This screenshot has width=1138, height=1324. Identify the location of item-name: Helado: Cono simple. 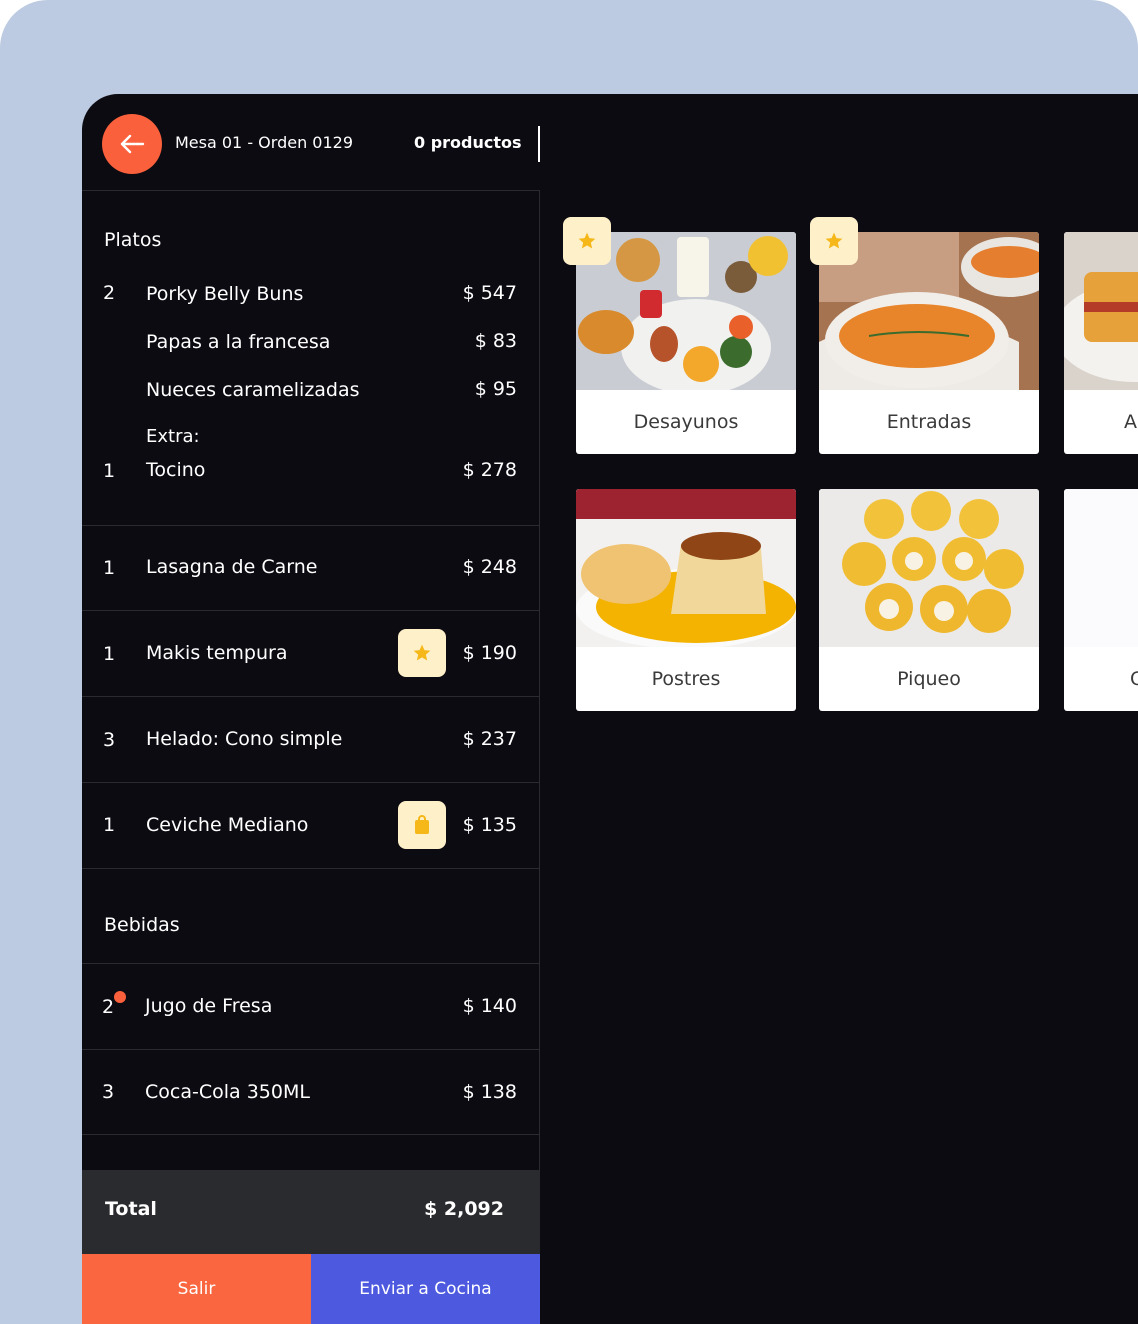
(244, 739).